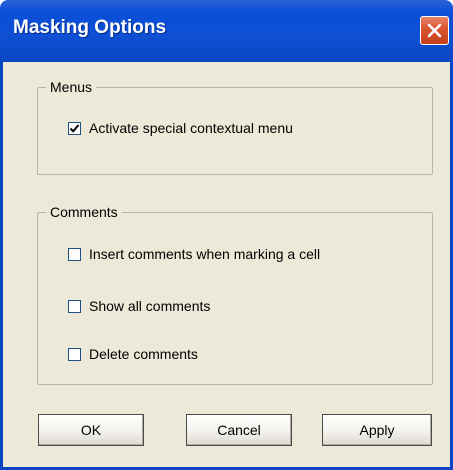 The width and height of the screenshot is (453, 470). What do you see at coordinates (74, 354) in the screenshot?
I see `delete-comments-checkbox` at bounding box center [74, 354].